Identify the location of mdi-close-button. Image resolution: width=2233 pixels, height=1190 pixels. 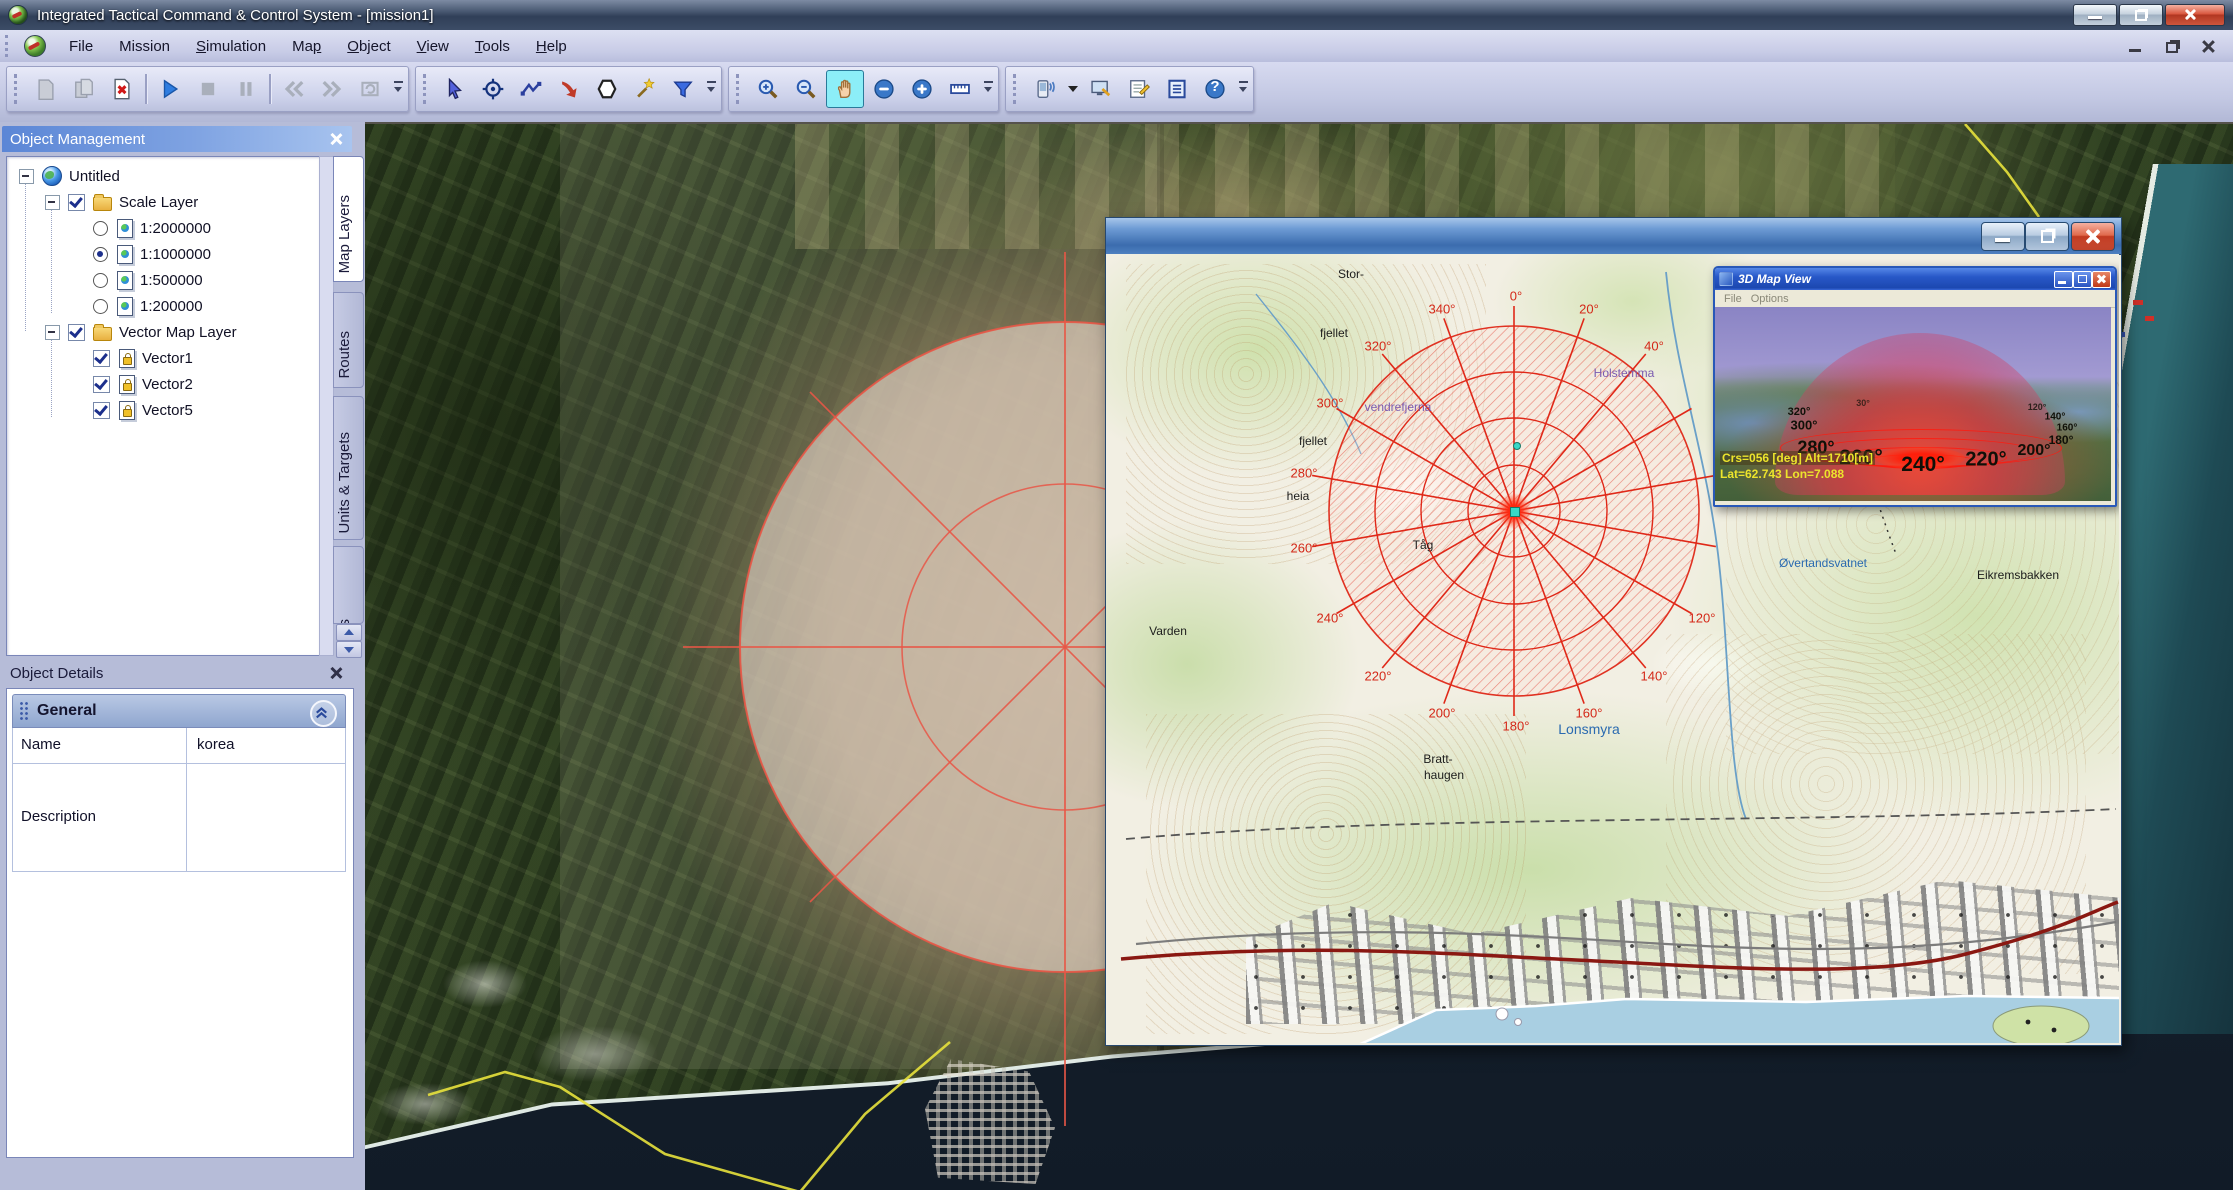
(2208, 46).